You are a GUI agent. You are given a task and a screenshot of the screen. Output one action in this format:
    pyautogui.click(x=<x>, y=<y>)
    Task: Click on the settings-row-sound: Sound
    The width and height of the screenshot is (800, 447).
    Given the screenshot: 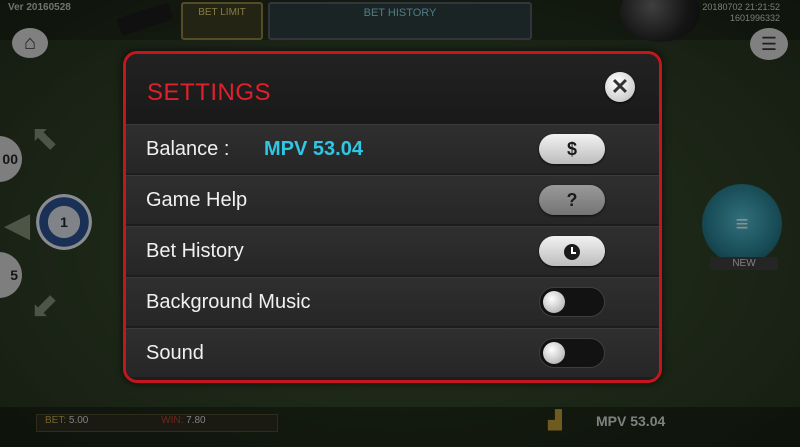 What is the action you would take?
    pyautogui.click(x=392, y=352)
    